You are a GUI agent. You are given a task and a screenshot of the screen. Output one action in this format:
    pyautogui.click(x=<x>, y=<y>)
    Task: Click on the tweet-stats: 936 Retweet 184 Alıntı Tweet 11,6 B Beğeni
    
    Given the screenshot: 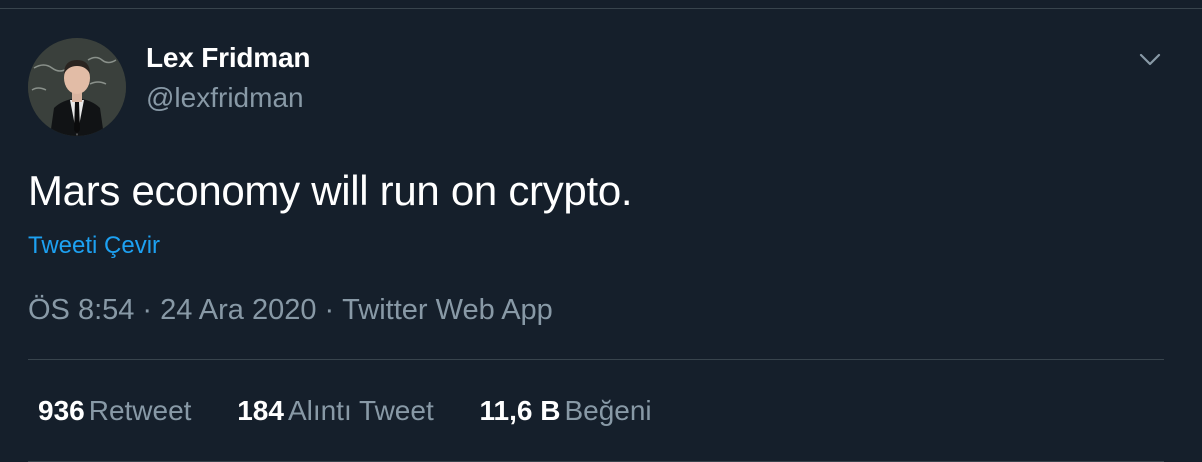 What is the action you would take?
    pyautogui.click(x=364, y=411)
    